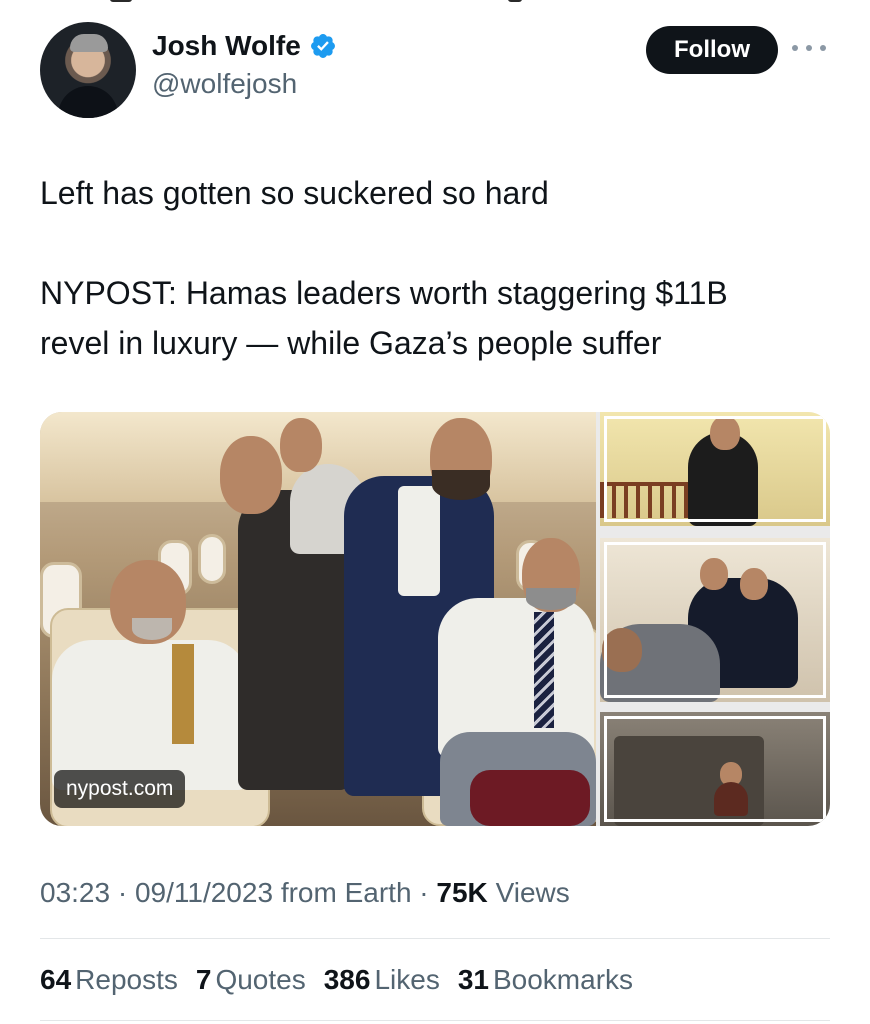 The image size is (870, 1024). Describe the element at coordinates (120, 789) in the screenshot. I see `source-badge: nypost.com` at that location.